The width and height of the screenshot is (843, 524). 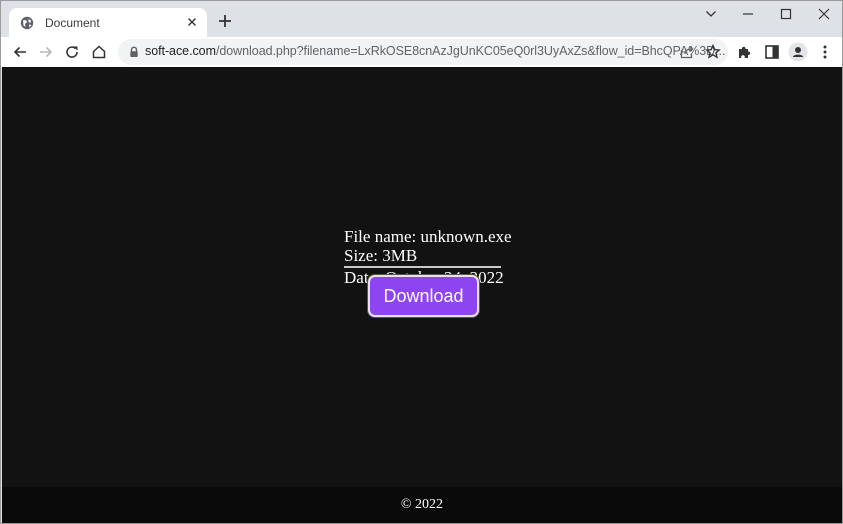 I want to click on copyright-text: © 2022, so click(x=422, y=504).